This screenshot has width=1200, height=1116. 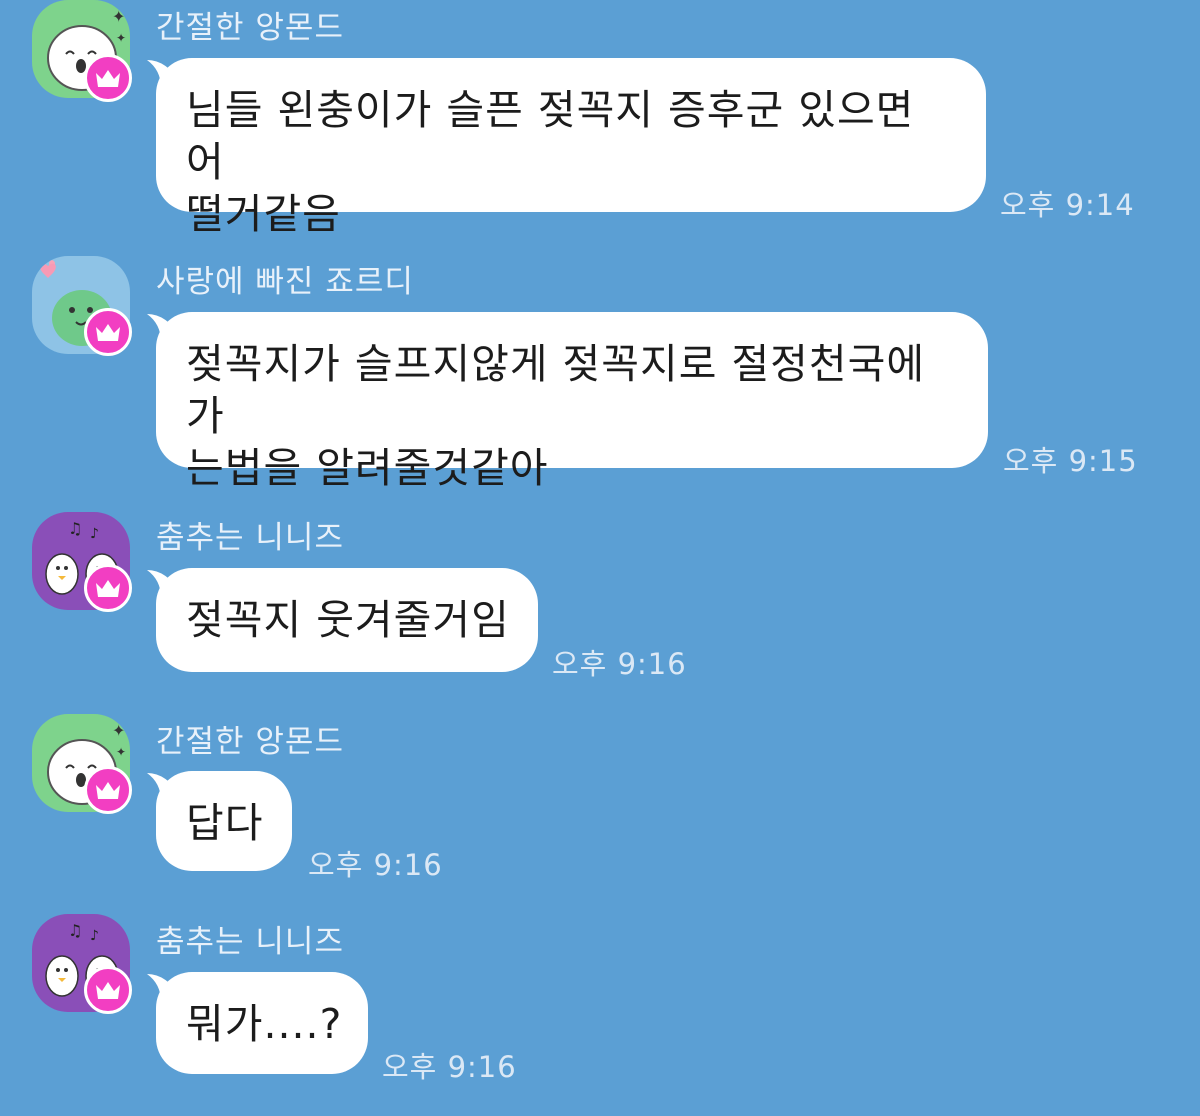 I want to click on message-time: 오후 9:15, so click(x=1070, y=461).